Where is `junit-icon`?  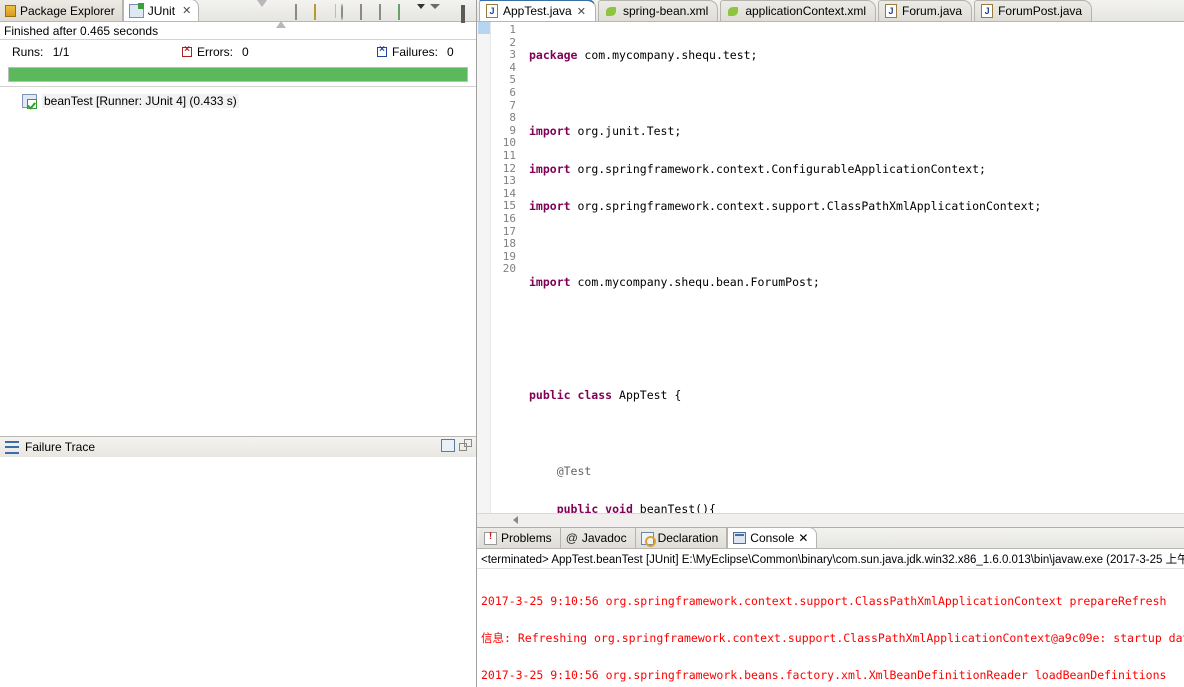 junit-icon is located at coordinates (136, 10).